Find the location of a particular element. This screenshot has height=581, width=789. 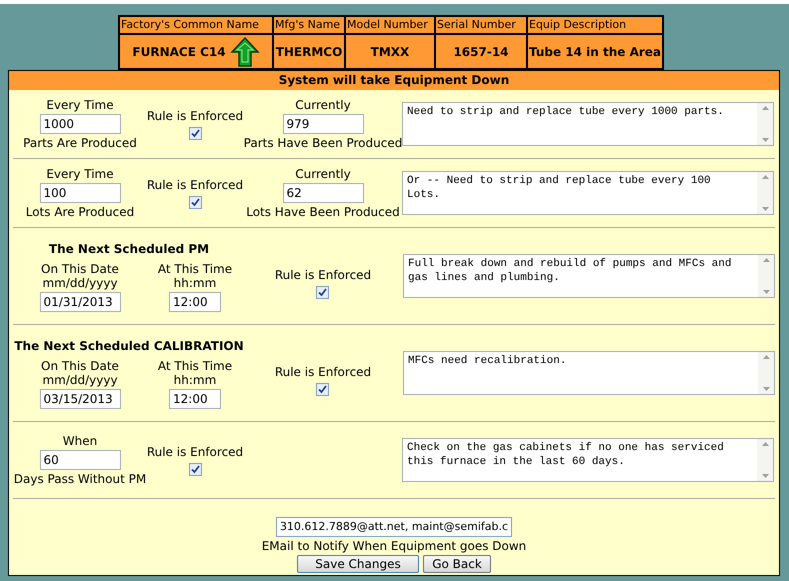

field-label: Lots Are Produced is located at coordinates (80, 212).